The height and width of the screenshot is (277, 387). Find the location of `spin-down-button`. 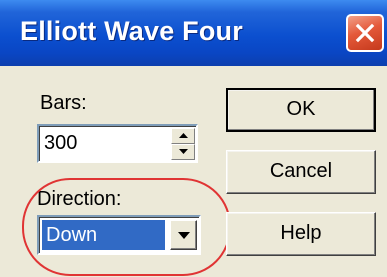

spin-down-button is located at coordinates (183, 152).